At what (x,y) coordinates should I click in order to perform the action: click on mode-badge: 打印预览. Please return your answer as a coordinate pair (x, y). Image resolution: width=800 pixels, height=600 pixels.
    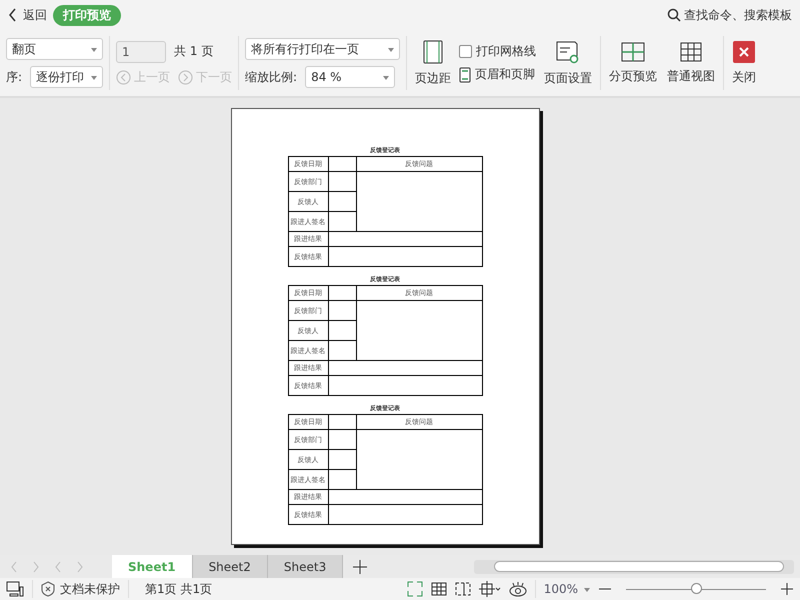
    Looking at the image, I should click on (87, 15).